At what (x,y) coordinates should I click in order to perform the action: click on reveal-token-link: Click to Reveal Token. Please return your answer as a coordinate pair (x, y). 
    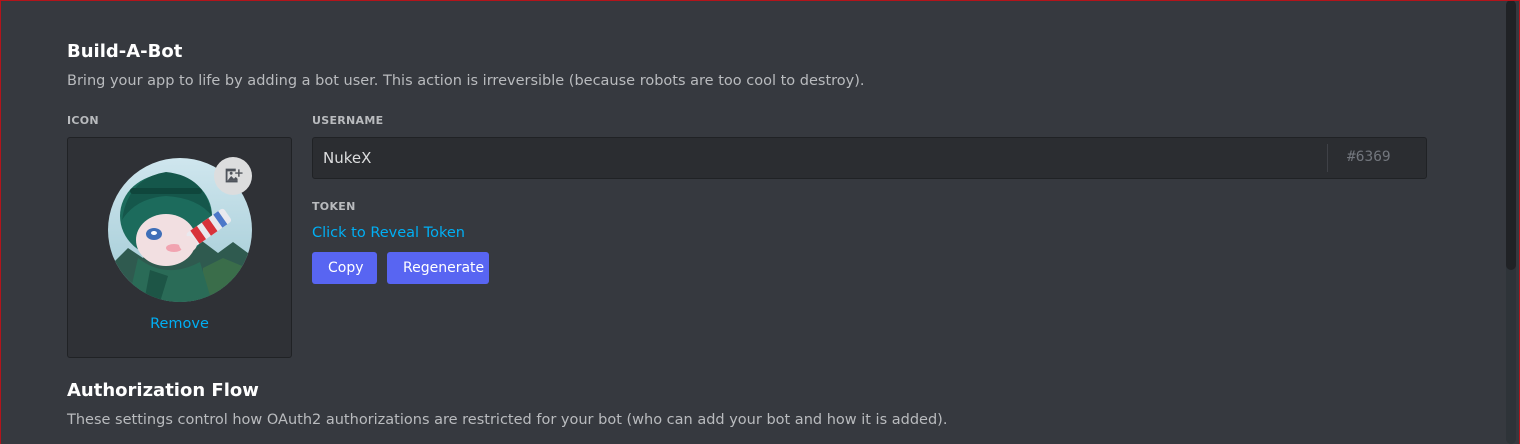
    Looking at the image, I should click on (388, 233).